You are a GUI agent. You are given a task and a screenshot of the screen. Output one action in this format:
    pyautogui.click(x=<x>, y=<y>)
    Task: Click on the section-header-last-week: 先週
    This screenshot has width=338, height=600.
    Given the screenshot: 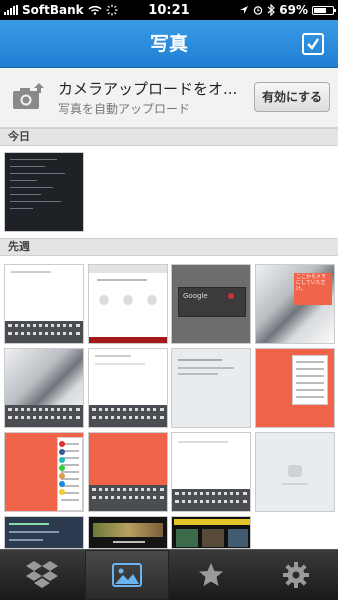 What is the action you would take?
    pyautogui.click(x=169, y=247)
    